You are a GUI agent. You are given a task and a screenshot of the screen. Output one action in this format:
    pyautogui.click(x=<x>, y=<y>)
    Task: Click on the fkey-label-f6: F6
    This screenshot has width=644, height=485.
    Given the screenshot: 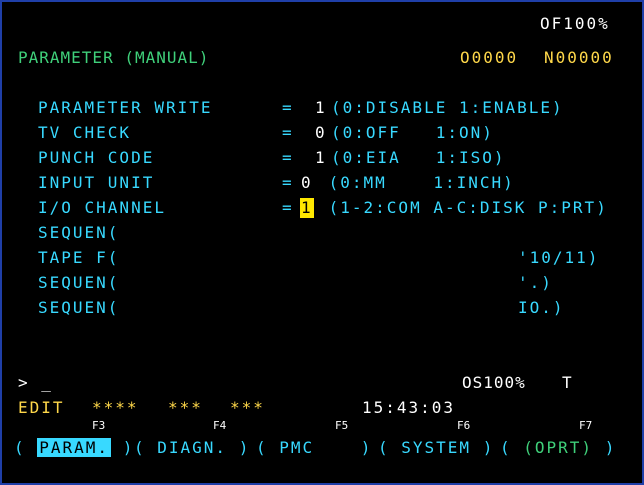 What is the action you would take?
    pyautogui.click(x=464, y=425)
    